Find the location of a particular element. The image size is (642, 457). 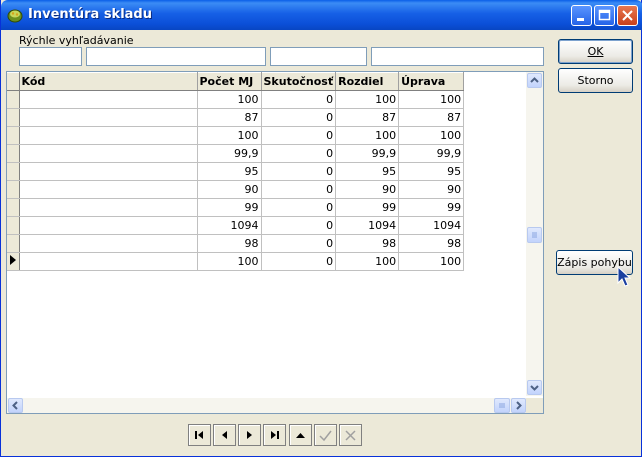

vertical-scroll-thumb is located at coordinates (534, 235).